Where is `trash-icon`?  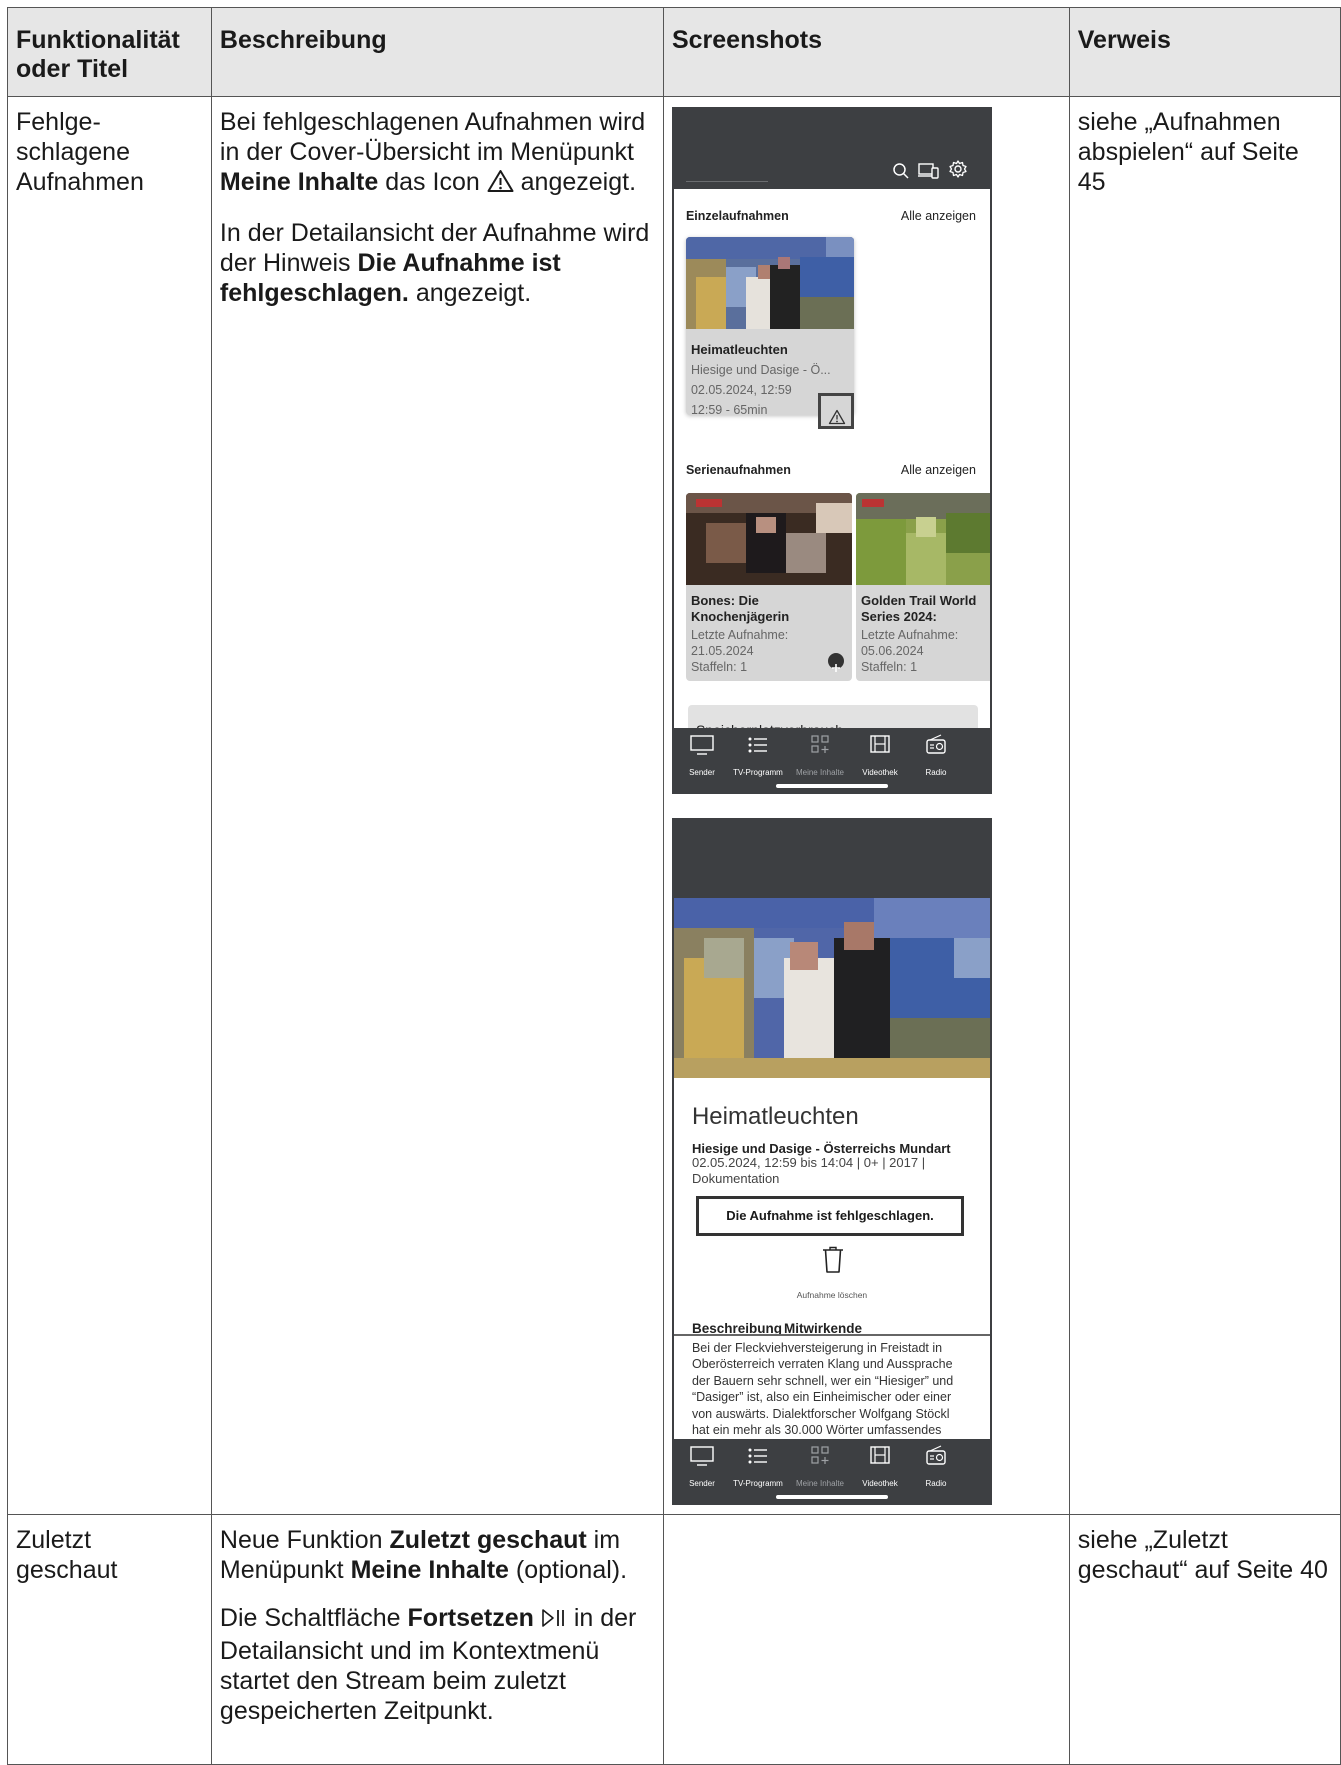 trash-icon is located at coordinates (833, 1263).